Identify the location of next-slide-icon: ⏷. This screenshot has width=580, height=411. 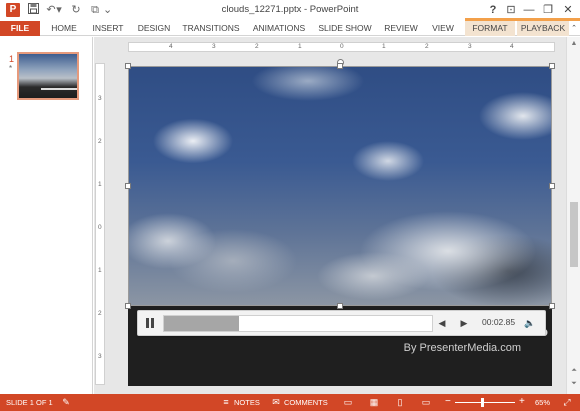
(574, 384).